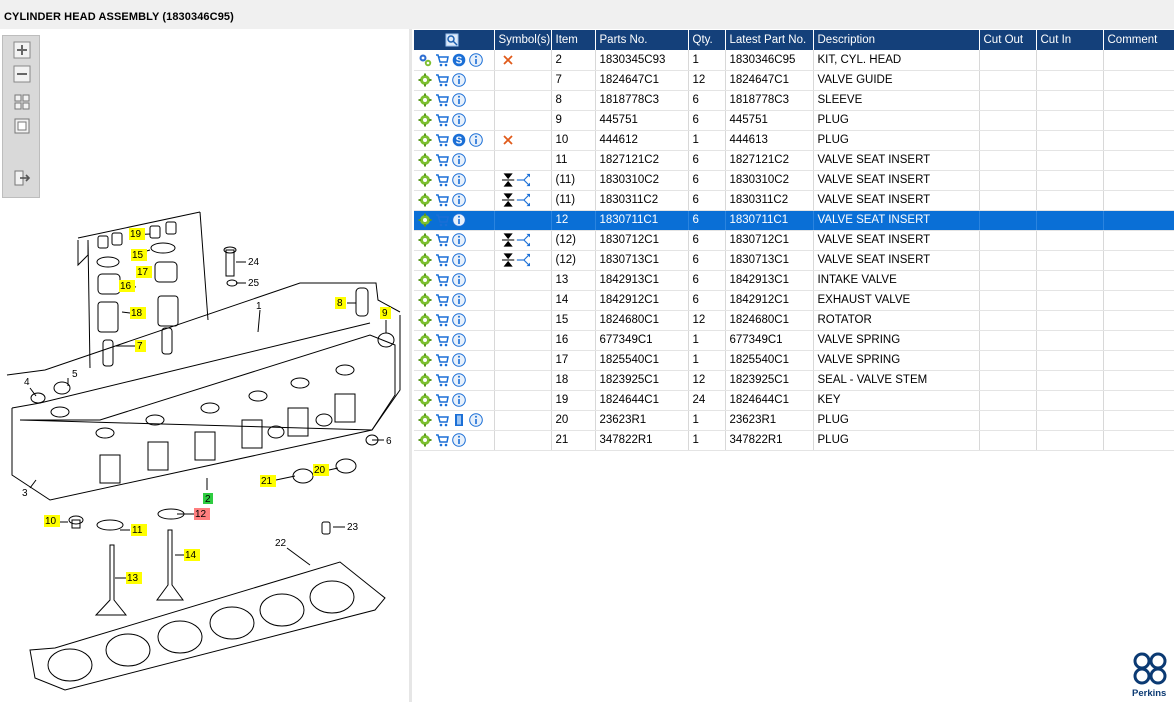 This screenshot has height=702, width=1174. I want to click on zoom-out-icon, so click(22, 74).